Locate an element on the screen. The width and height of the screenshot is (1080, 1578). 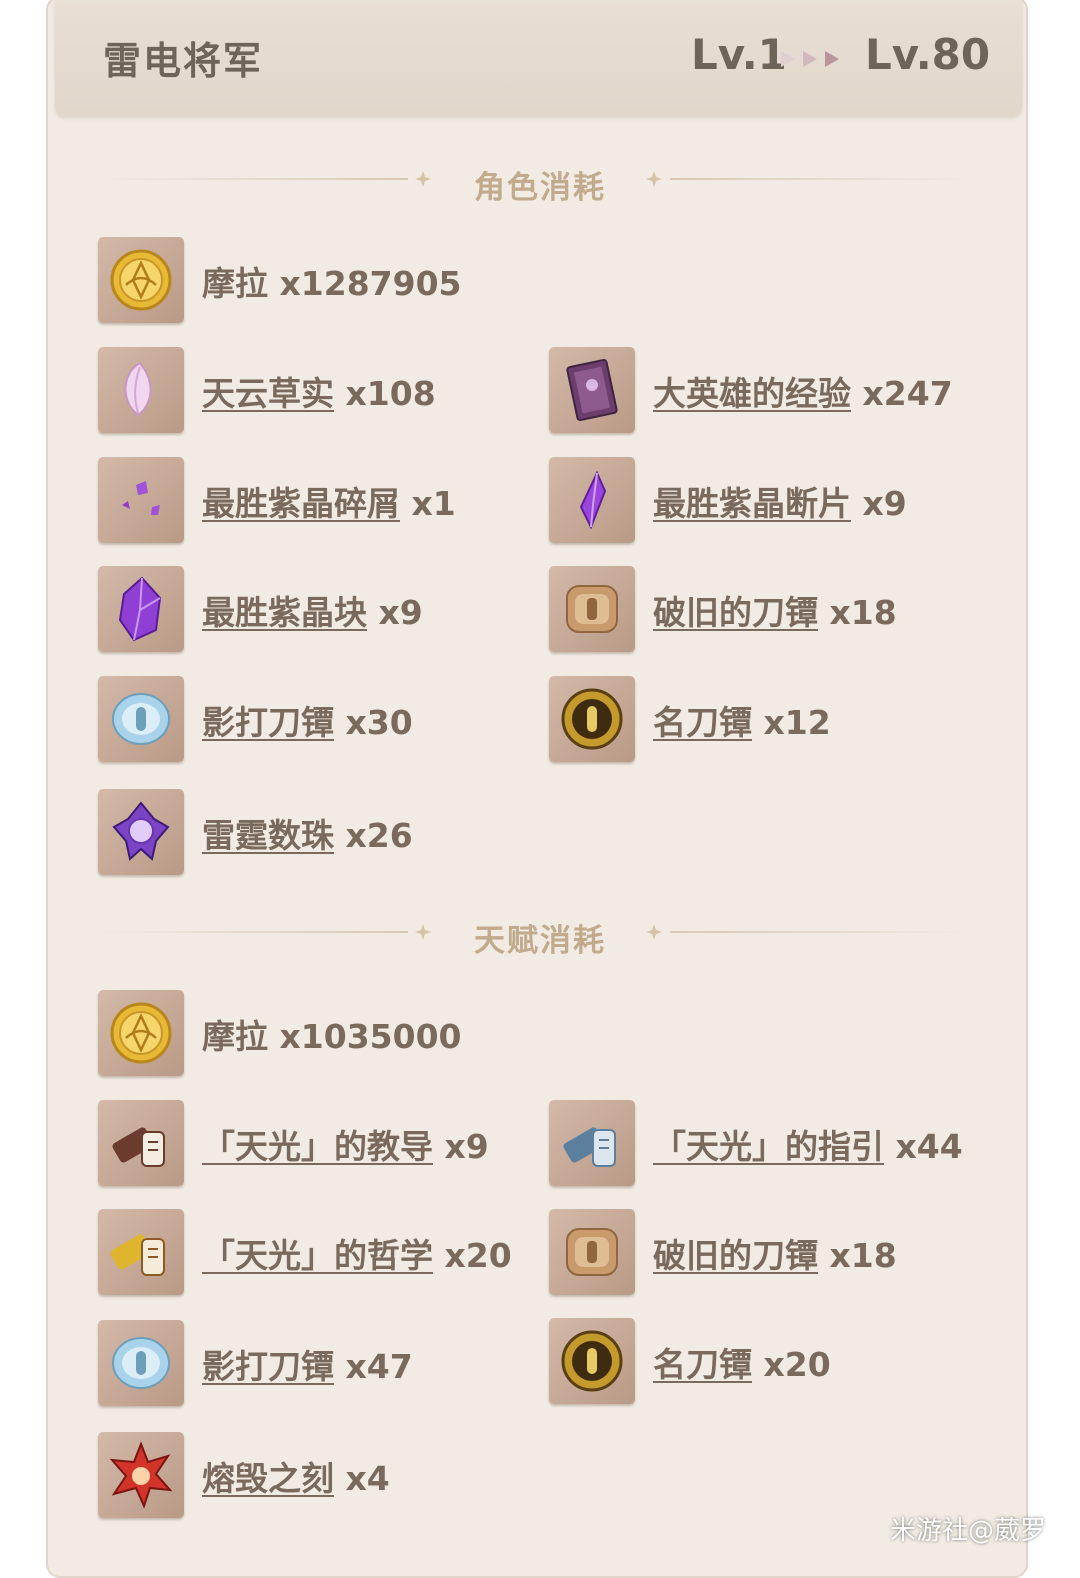
material-link: 「天光」的哲学 is located at coordinates (317, 1255).